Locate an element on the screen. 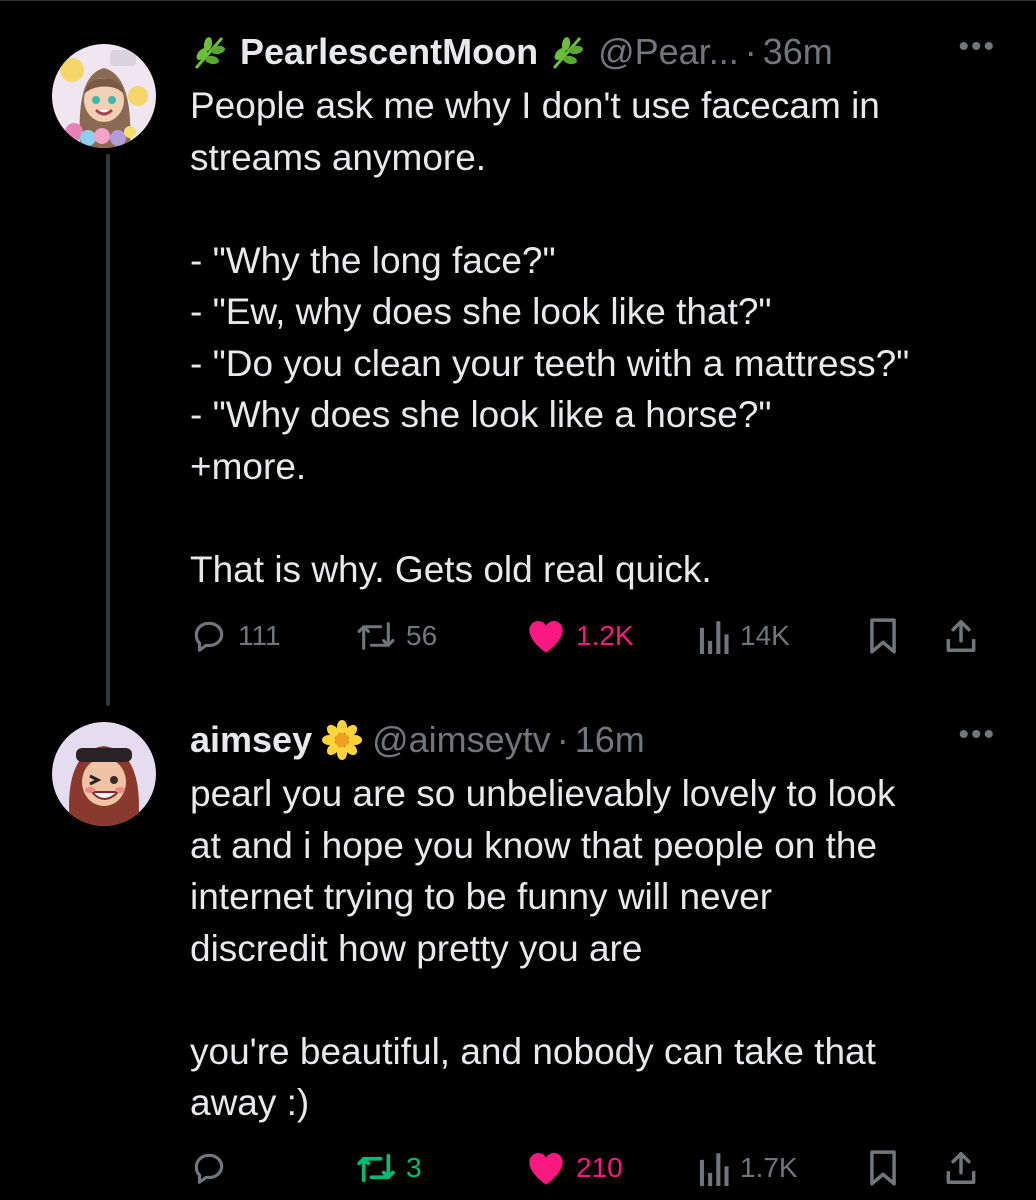 This screenshot has width=1036, height=1200. view-count: 14K is located at coordinates (765, 635).